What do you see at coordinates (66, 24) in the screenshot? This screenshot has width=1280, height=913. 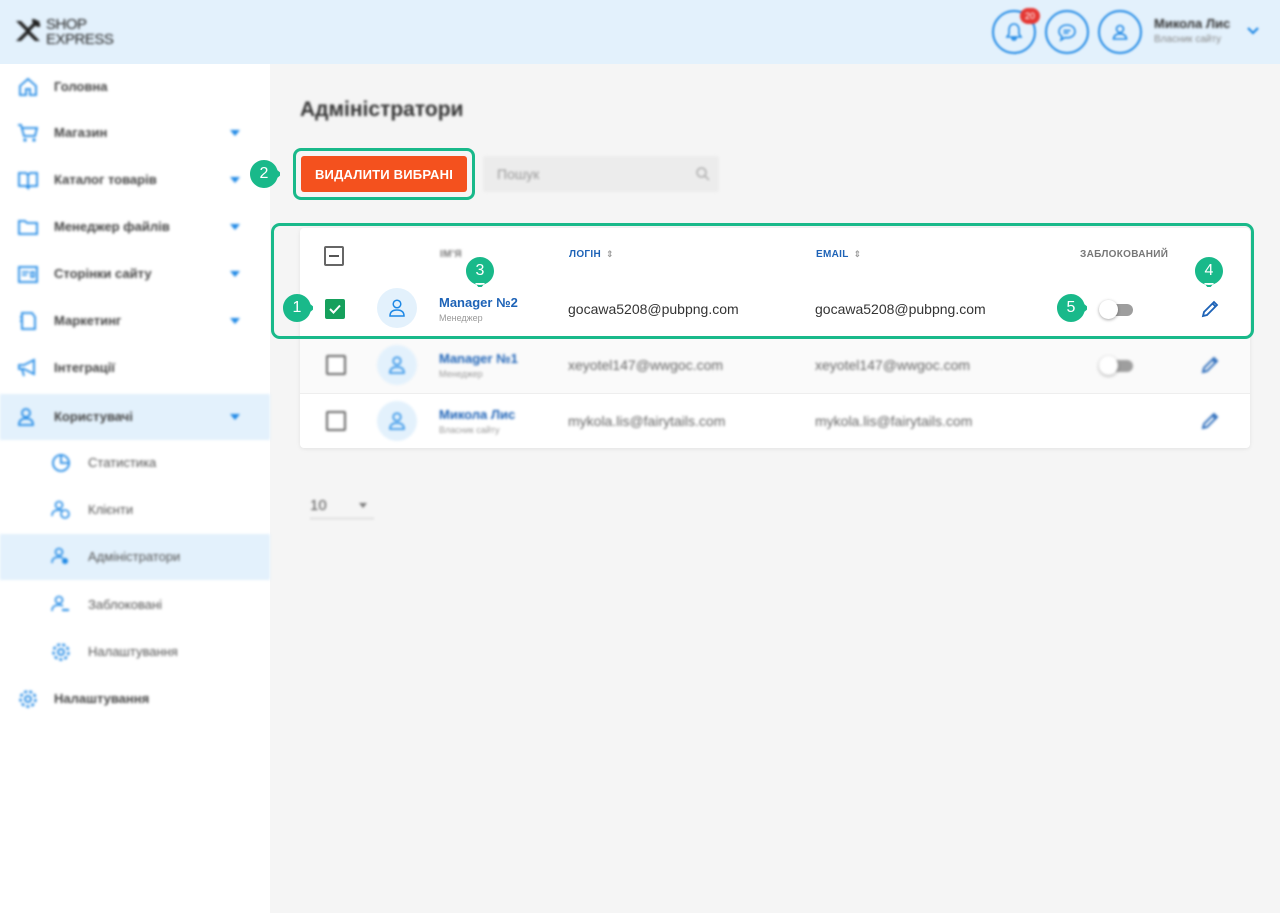 I see `logo-text-line1: SHOP` at bounding box center [66, 24].